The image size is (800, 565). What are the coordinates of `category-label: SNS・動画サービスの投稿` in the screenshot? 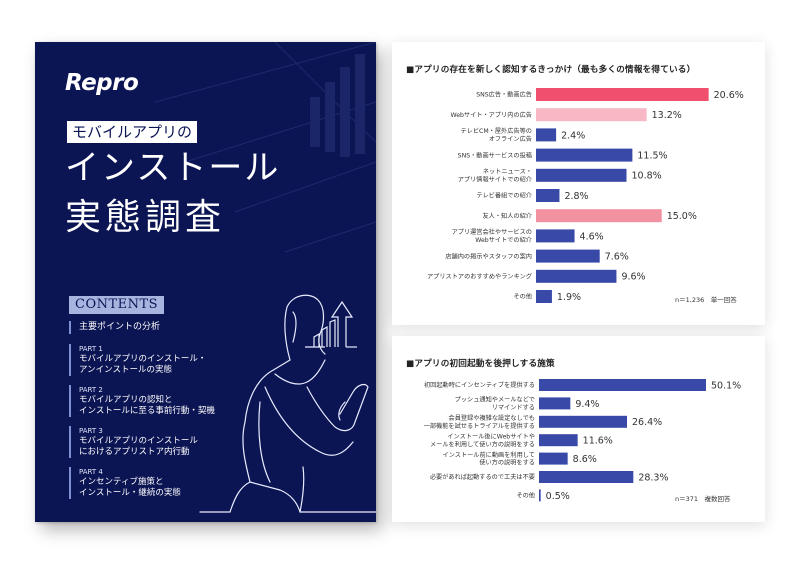 It's located at (495, 155).